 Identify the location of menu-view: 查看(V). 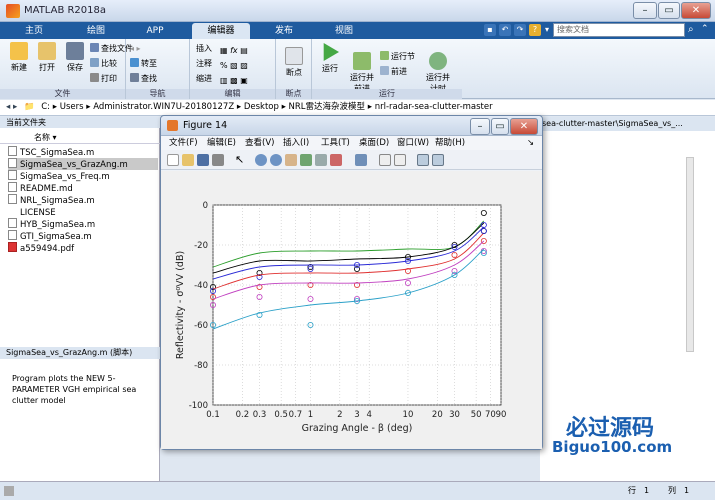
(259, 143).